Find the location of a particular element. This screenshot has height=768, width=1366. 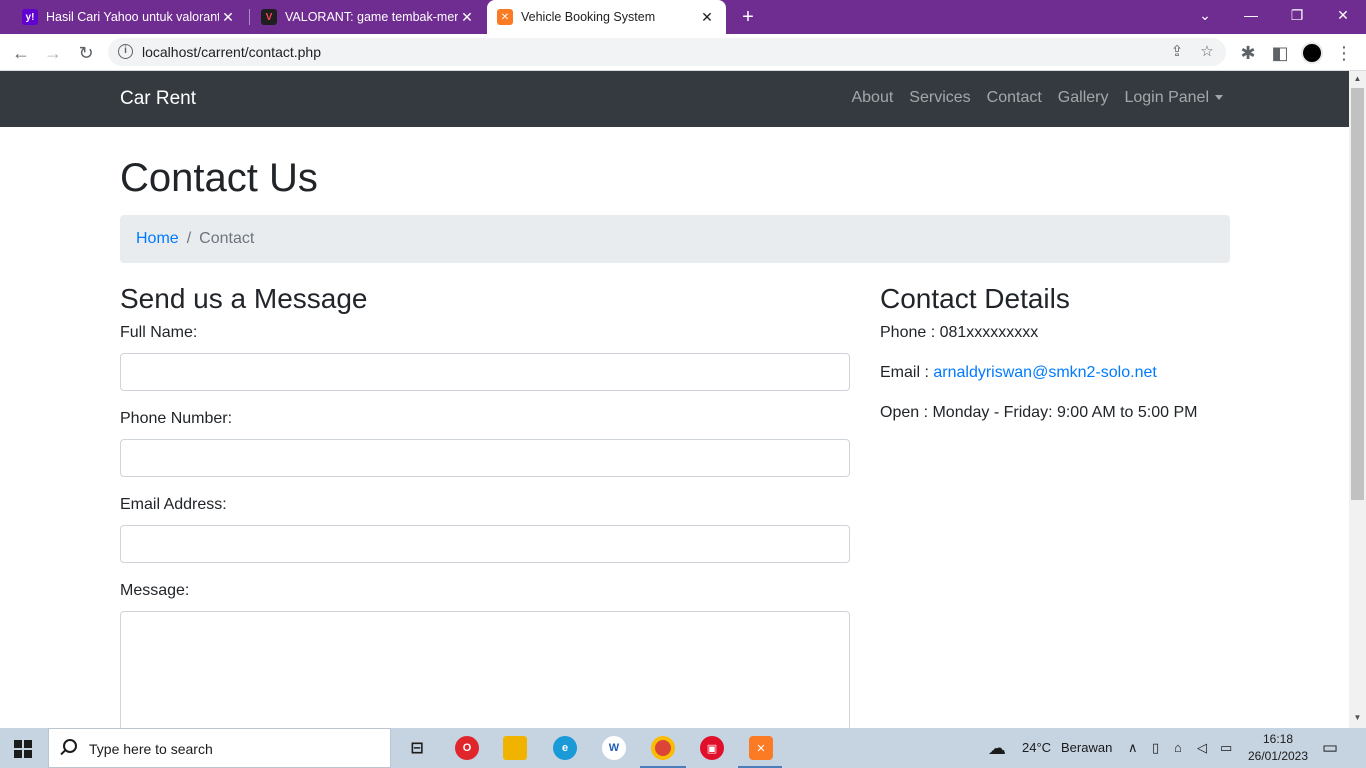

email-link: arnaldyriswan@smkn2-solo.net is located at coordinates (1044, 372).